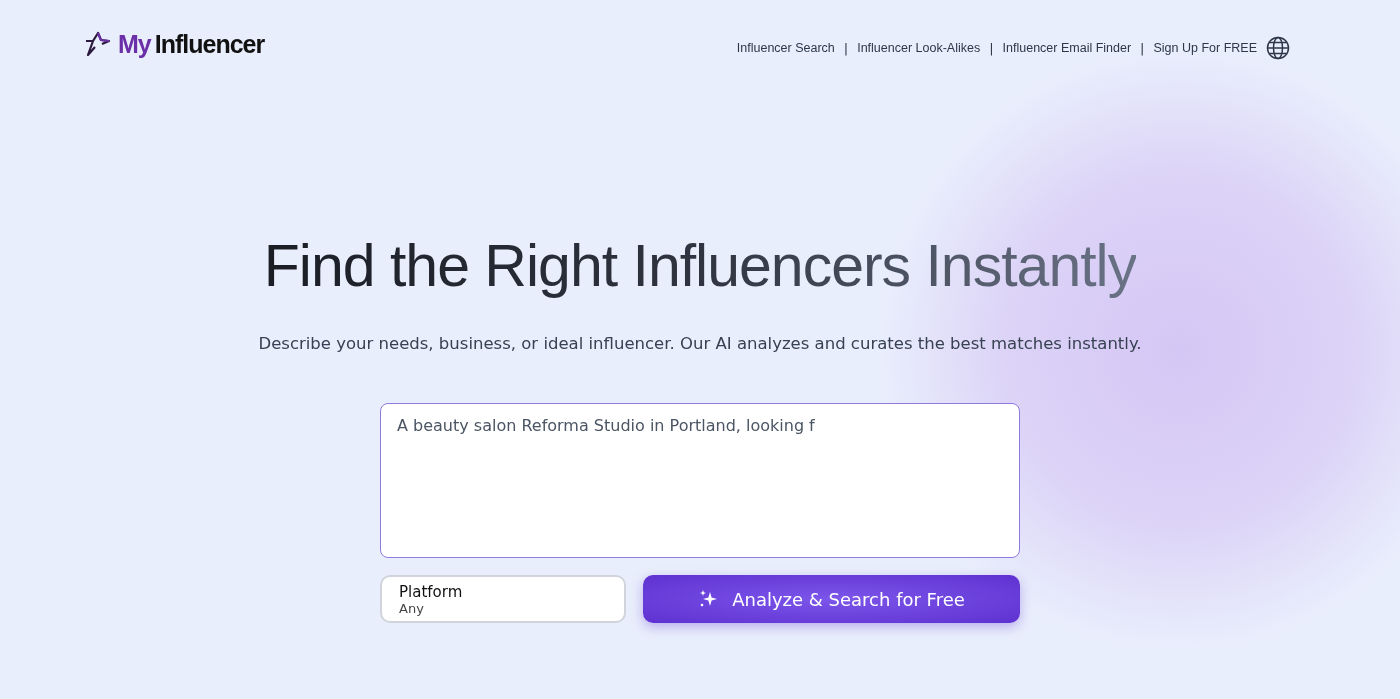  What do you see at coordinates (1205, 48) in the screenshot?
I see `nav-link: Sign Up For FREE` at bounding box center [1205, 48].